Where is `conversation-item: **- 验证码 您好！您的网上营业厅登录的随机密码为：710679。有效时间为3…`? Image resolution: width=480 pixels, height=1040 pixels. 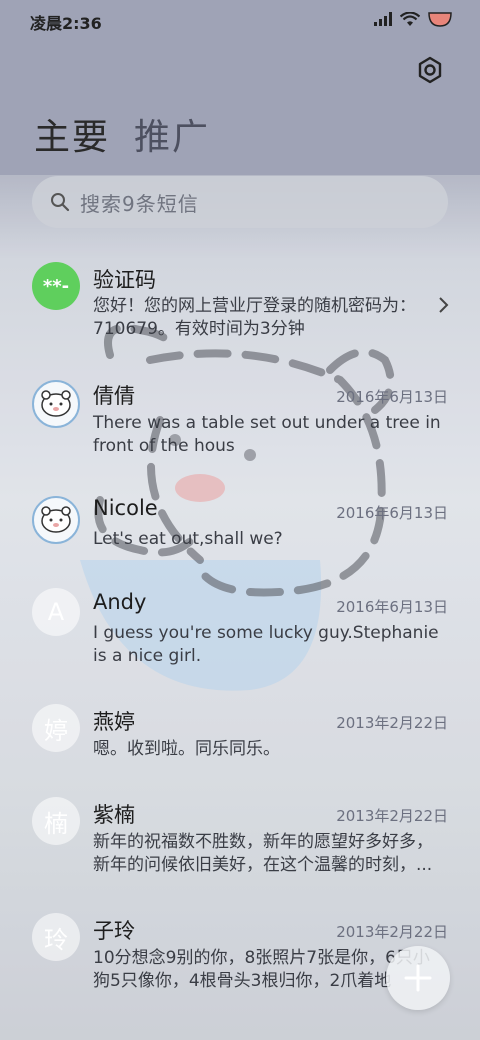
conversation-item: **- 验证码 您好！您的网上营业厅登录的随机密码为：710679。有效时间为3… is located at coordinates (240, 308).